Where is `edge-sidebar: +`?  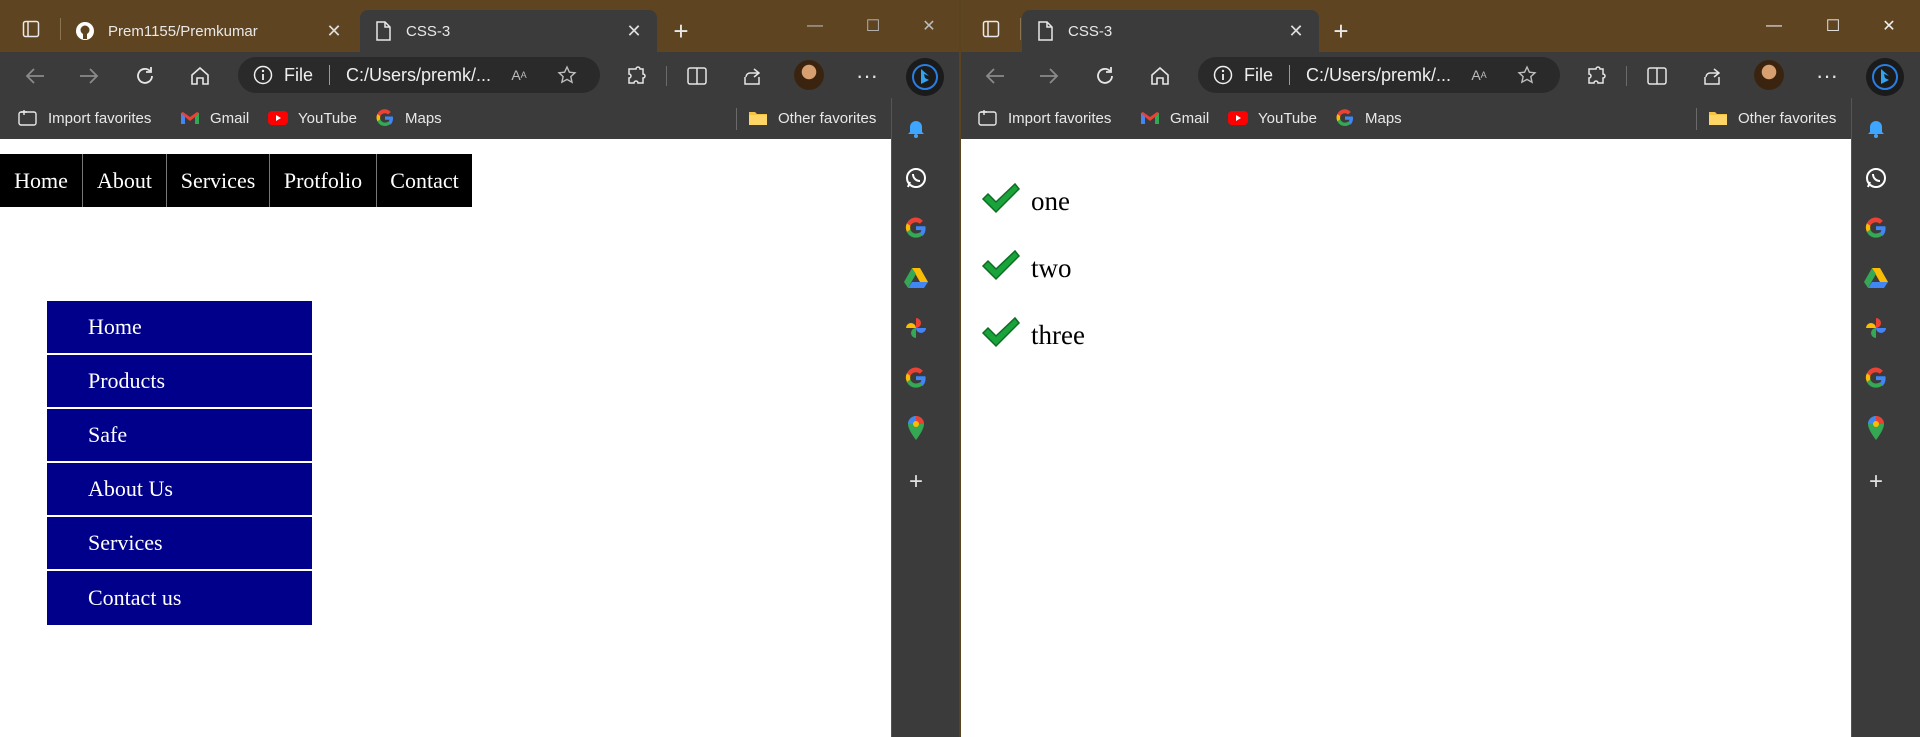
edge-sidebar: + is located at coordinates (915, 417).